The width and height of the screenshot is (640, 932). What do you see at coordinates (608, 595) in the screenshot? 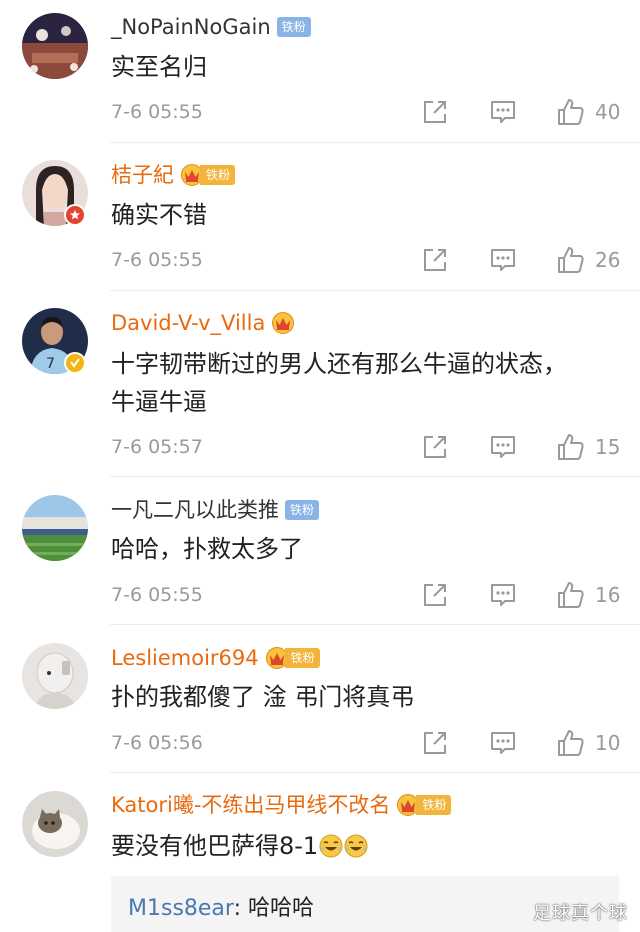
I see `like-count: 16` at bounding box center [608, 595].